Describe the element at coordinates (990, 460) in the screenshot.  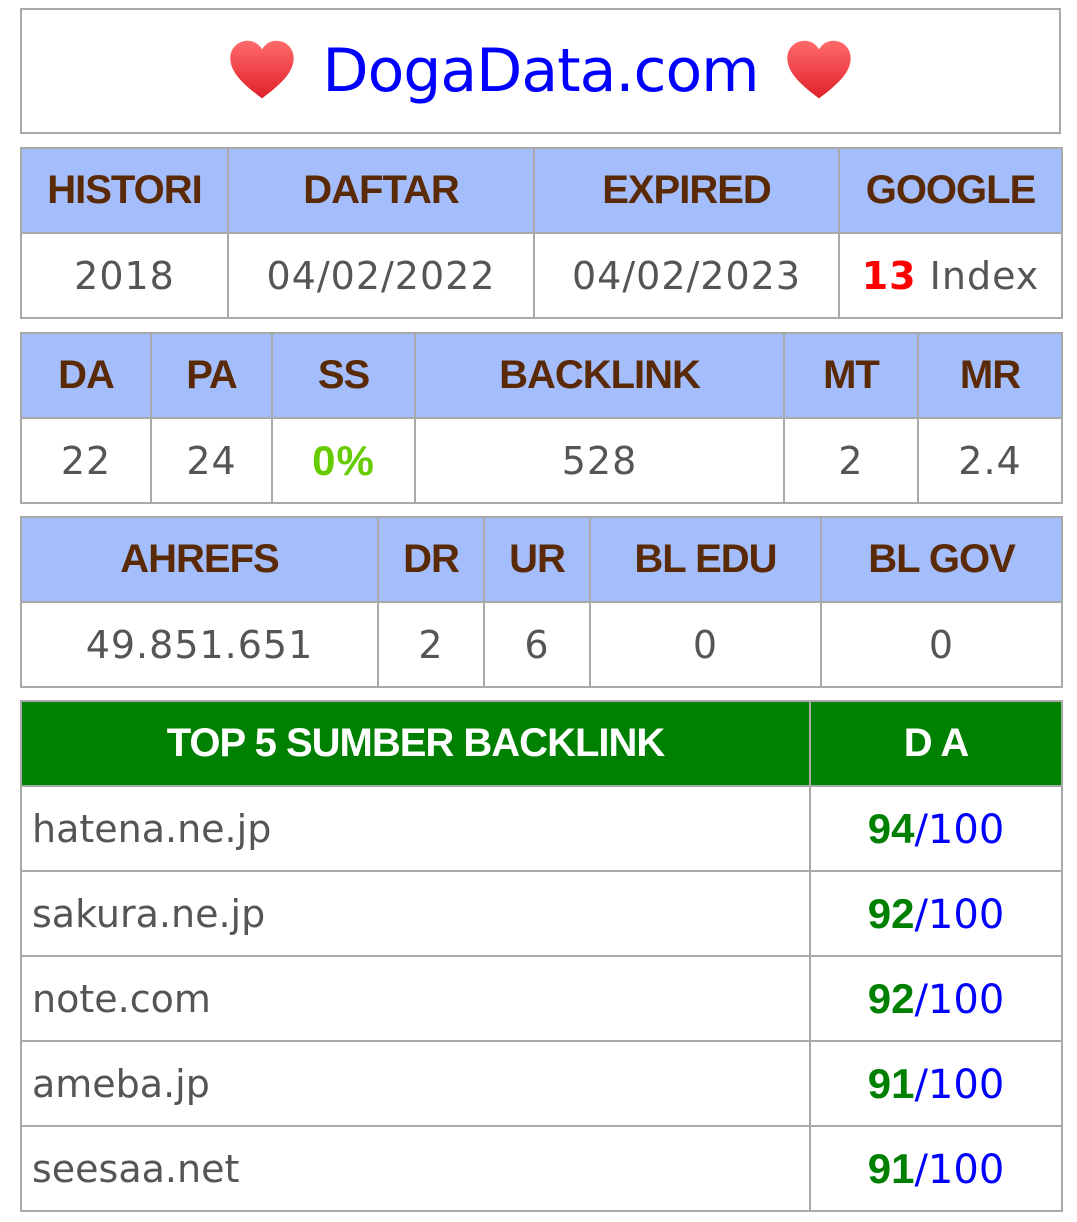
I see `mr-value: 2.4` at that location.